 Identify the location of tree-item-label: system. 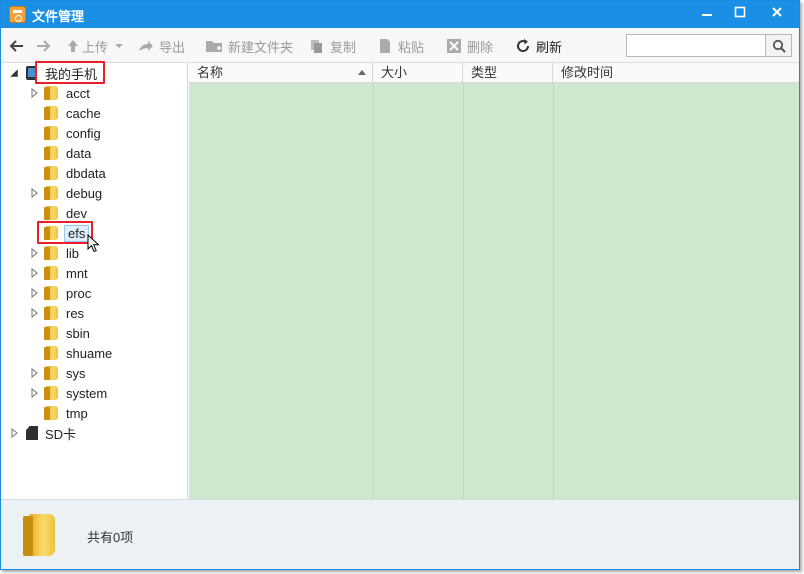
(87, 393).